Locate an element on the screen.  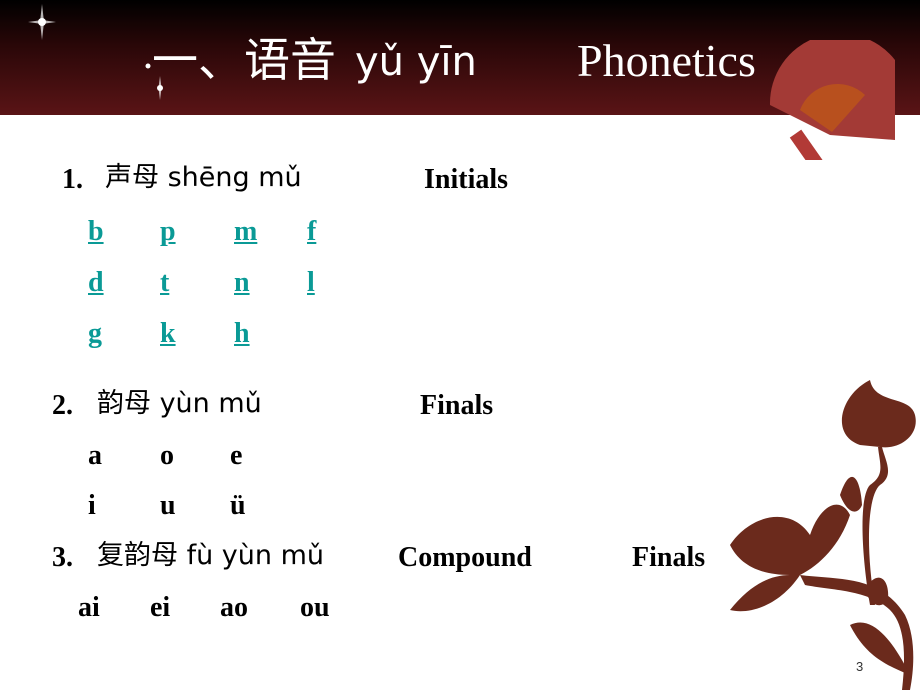
initial-link-k: k is located at coordinates (168, 334).